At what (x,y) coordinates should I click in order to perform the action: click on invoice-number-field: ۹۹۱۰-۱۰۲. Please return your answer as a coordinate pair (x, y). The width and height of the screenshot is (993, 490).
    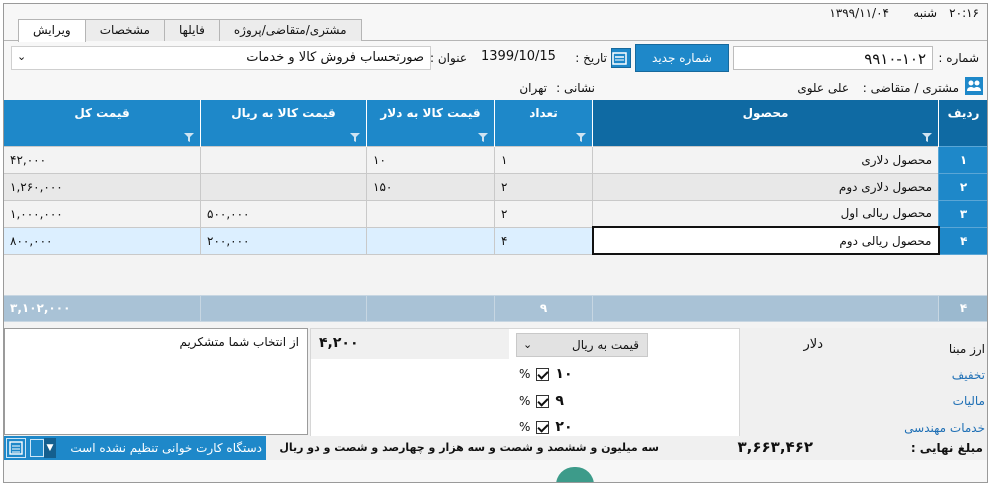
    Looking at the image, I should click on (833, 58).